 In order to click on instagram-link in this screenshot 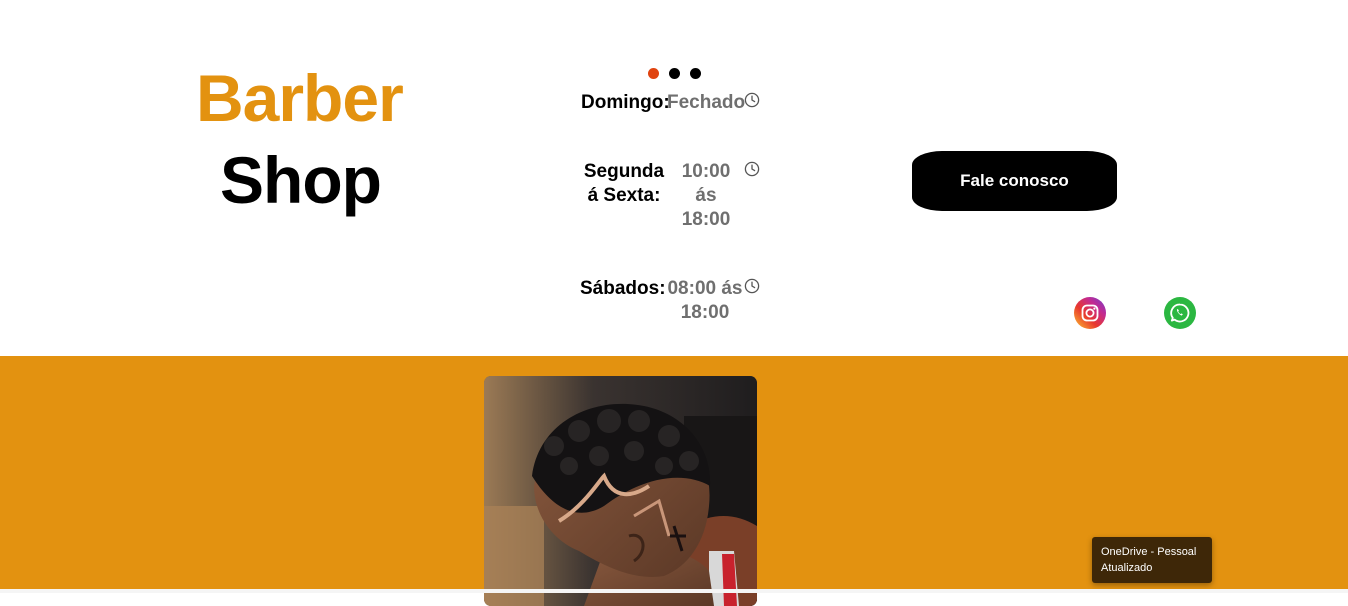, I will do `click(1090, 313)`.